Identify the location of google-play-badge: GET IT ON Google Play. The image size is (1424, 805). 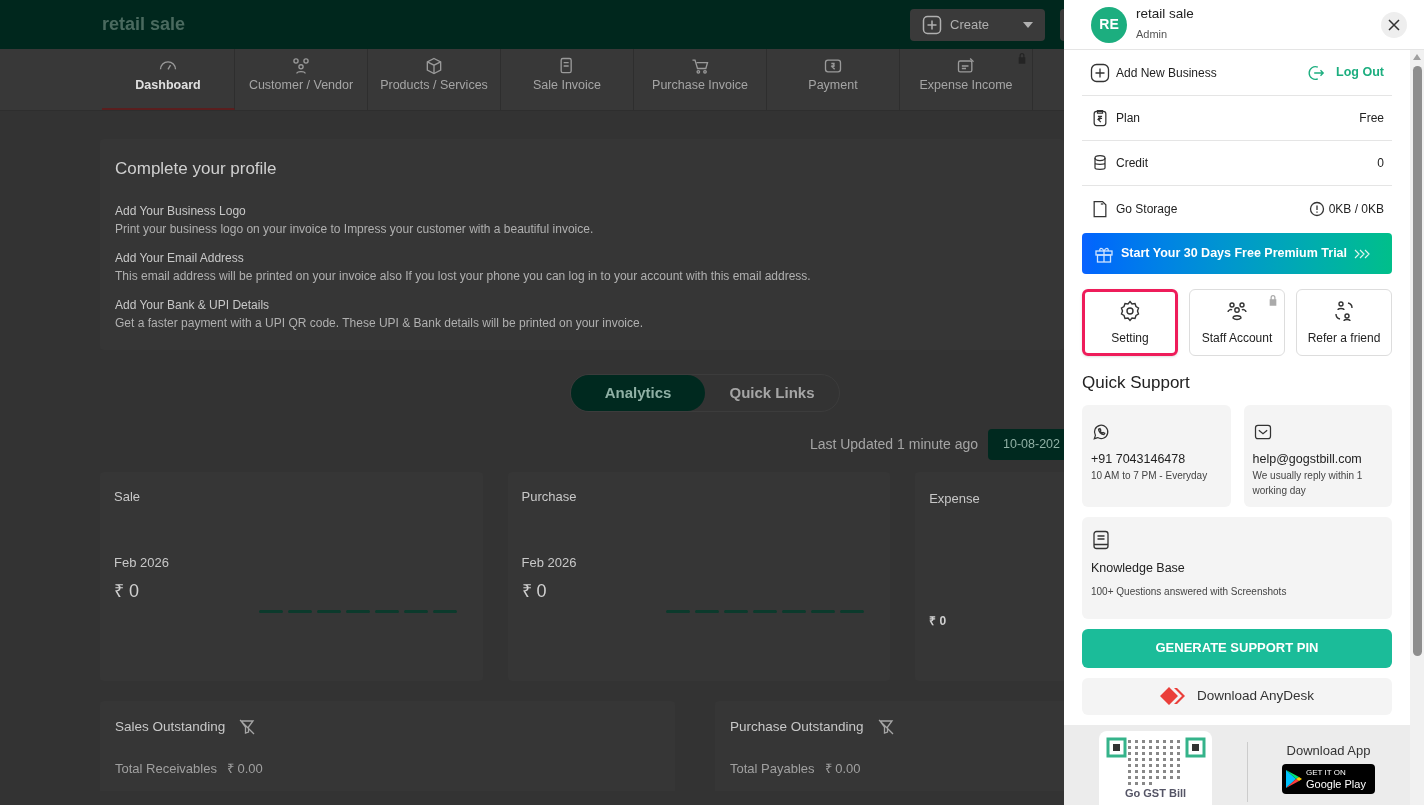
(1328, 779).